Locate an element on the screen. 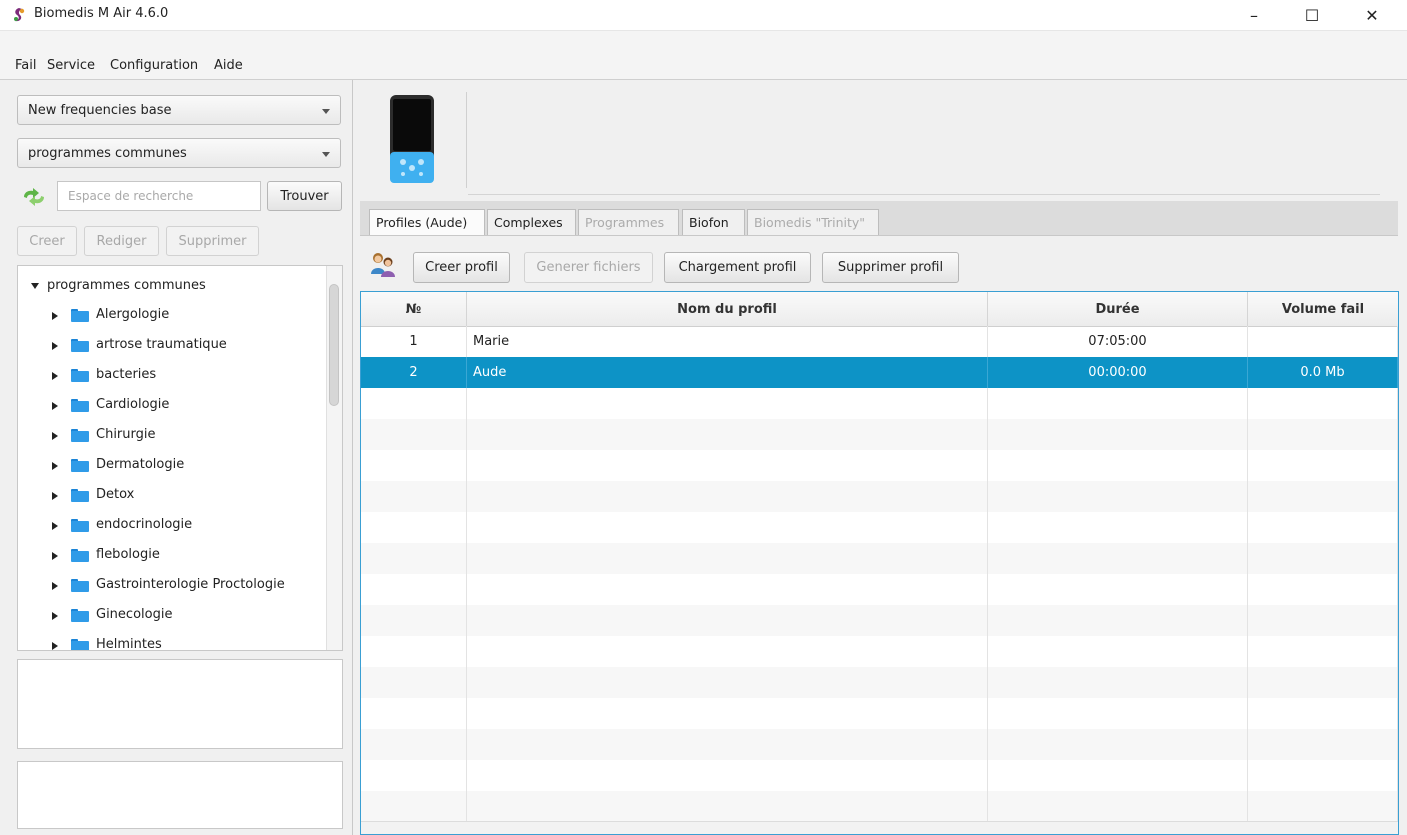 The height and width of the screenshot is (835, 1407). minimize-button: – is located at coordinates (1254, 15).